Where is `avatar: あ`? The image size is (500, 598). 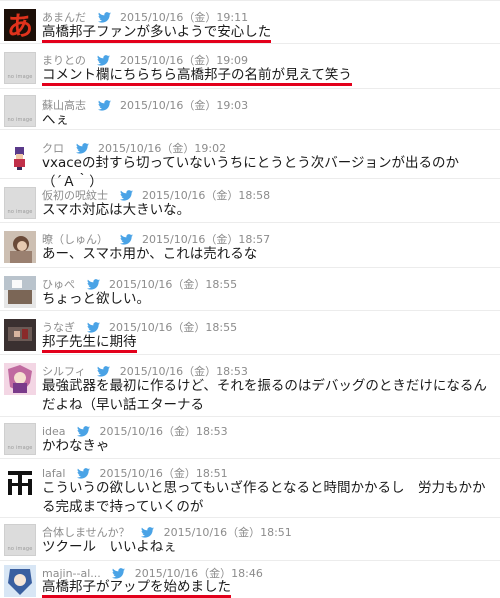
avatar: あ is located at coordinates (20, 25).